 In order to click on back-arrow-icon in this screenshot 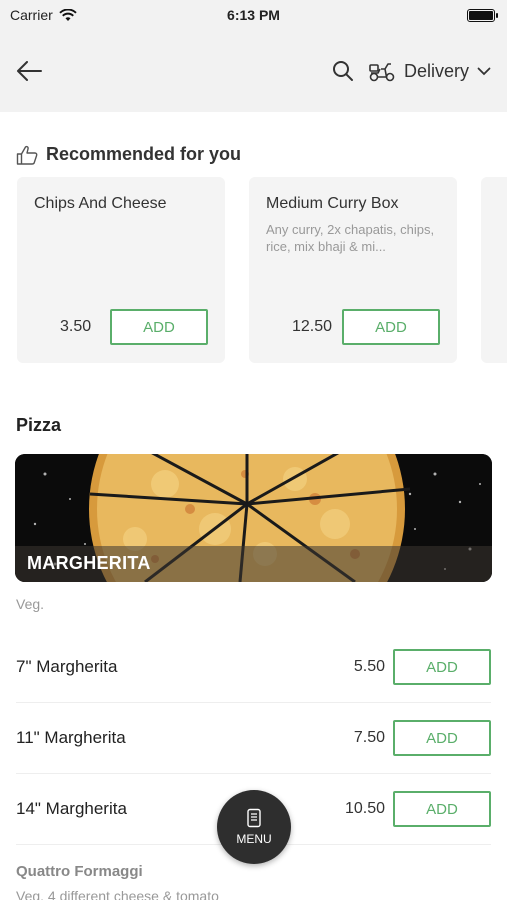, I will do `click(29, 71)`.